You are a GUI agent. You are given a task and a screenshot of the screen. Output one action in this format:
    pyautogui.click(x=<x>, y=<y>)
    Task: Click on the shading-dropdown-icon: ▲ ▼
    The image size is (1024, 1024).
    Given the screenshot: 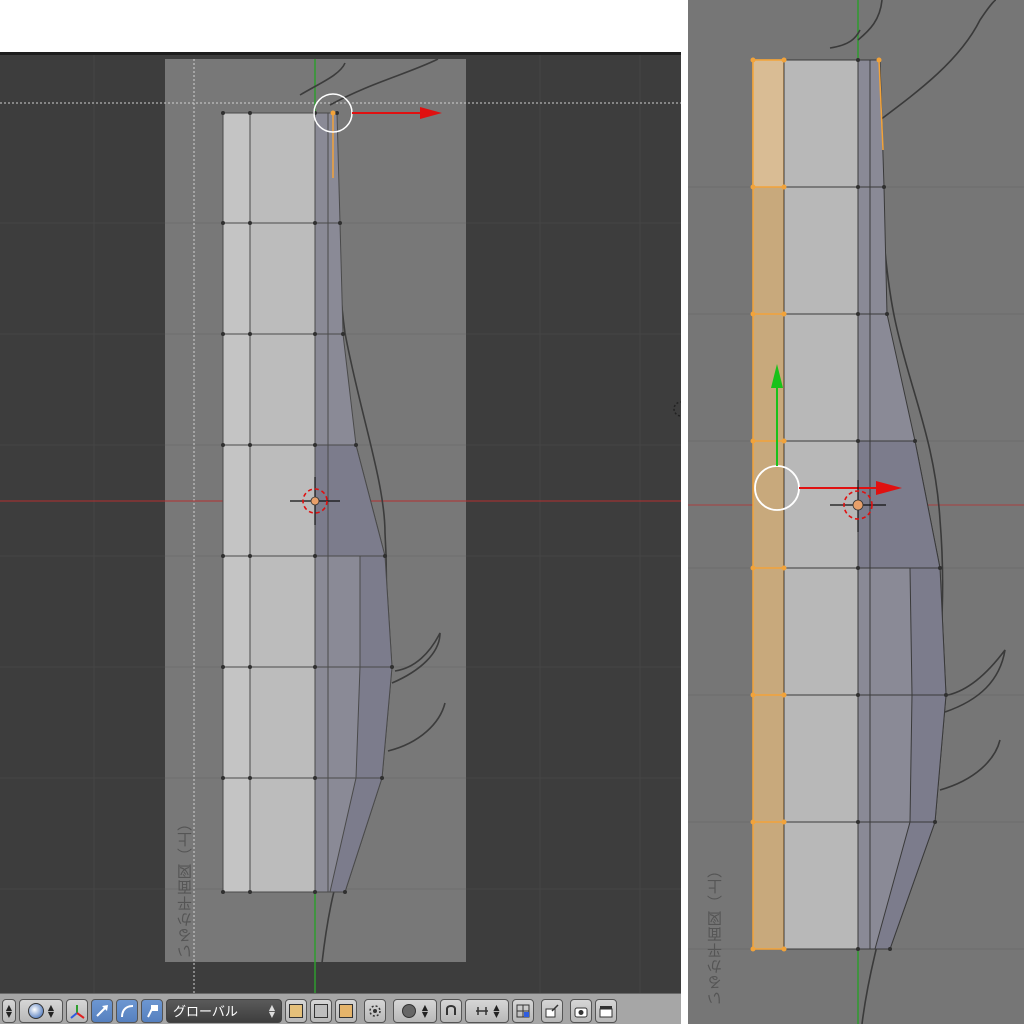 What is the action you would take?
    pyautogui.click(x=41, y=1010)
    